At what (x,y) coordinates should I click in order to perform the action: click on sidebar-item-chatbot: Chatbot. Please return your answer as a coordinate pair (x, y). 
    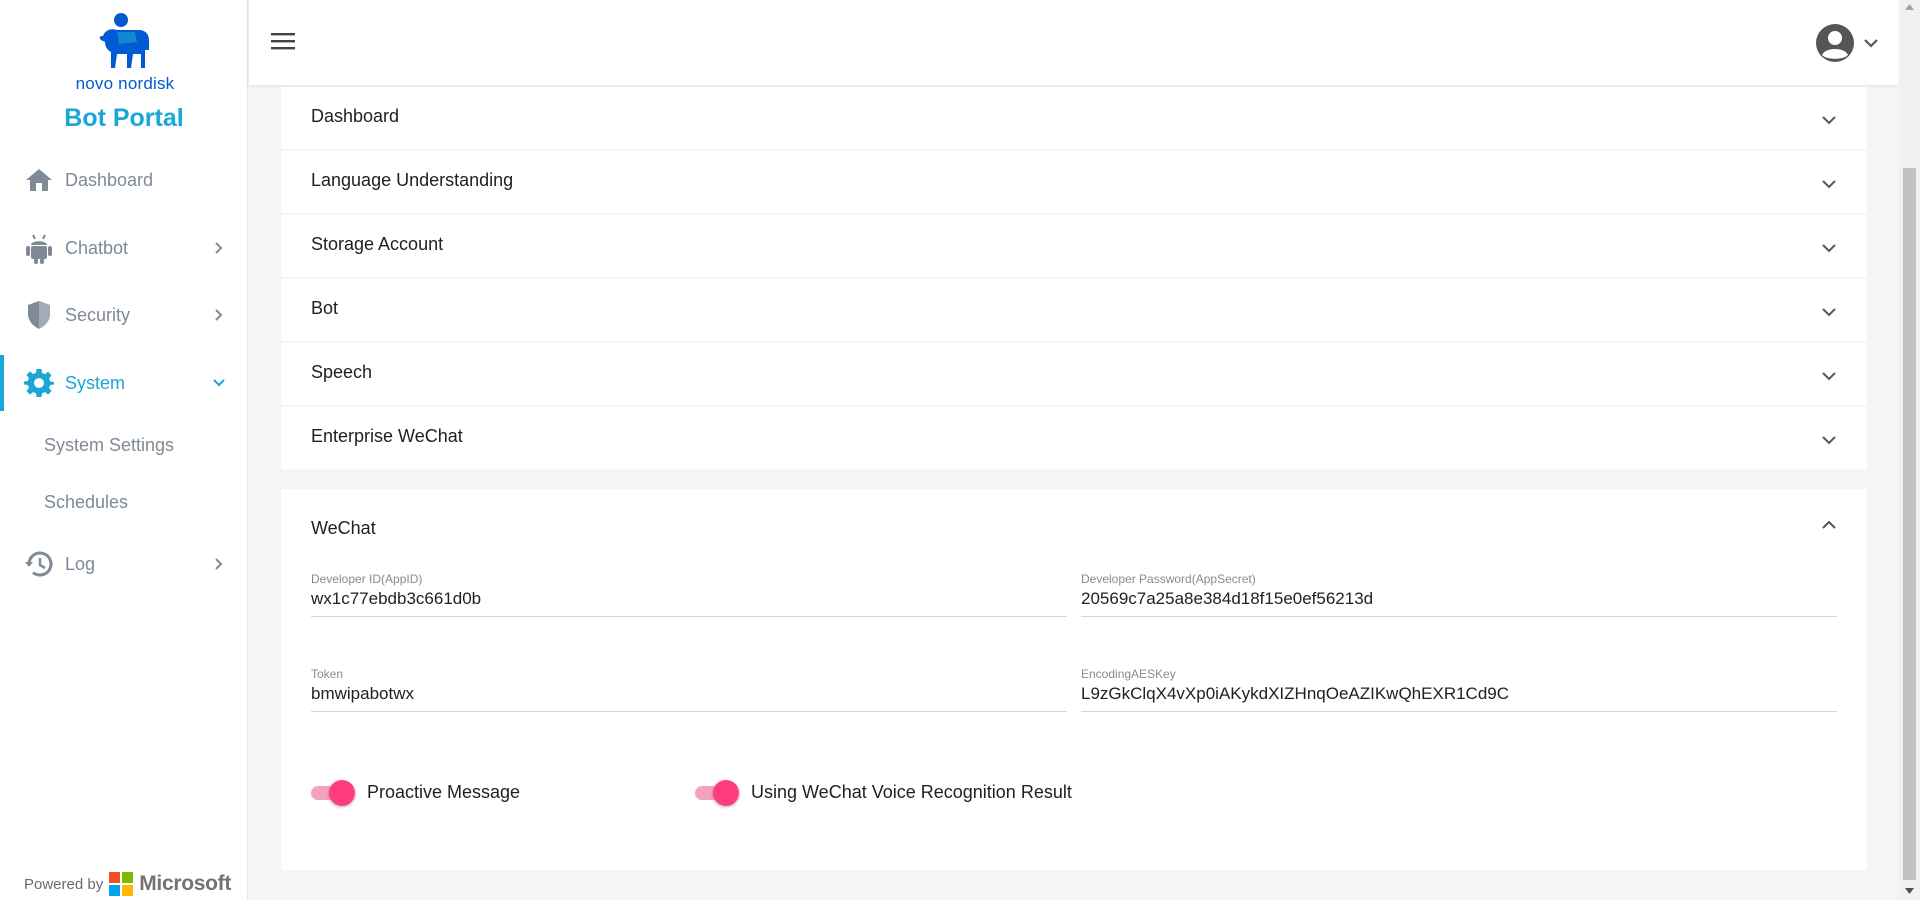
    Looking at the image, I should click on (124, 248).